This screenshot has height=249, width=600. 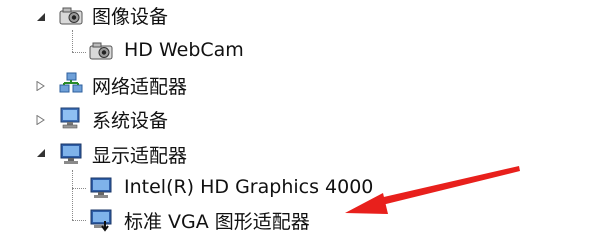 What do you see at coordinates (447, 186) in the screenshot?
I see `arrow-shaft` at bounding box center [447, 186].